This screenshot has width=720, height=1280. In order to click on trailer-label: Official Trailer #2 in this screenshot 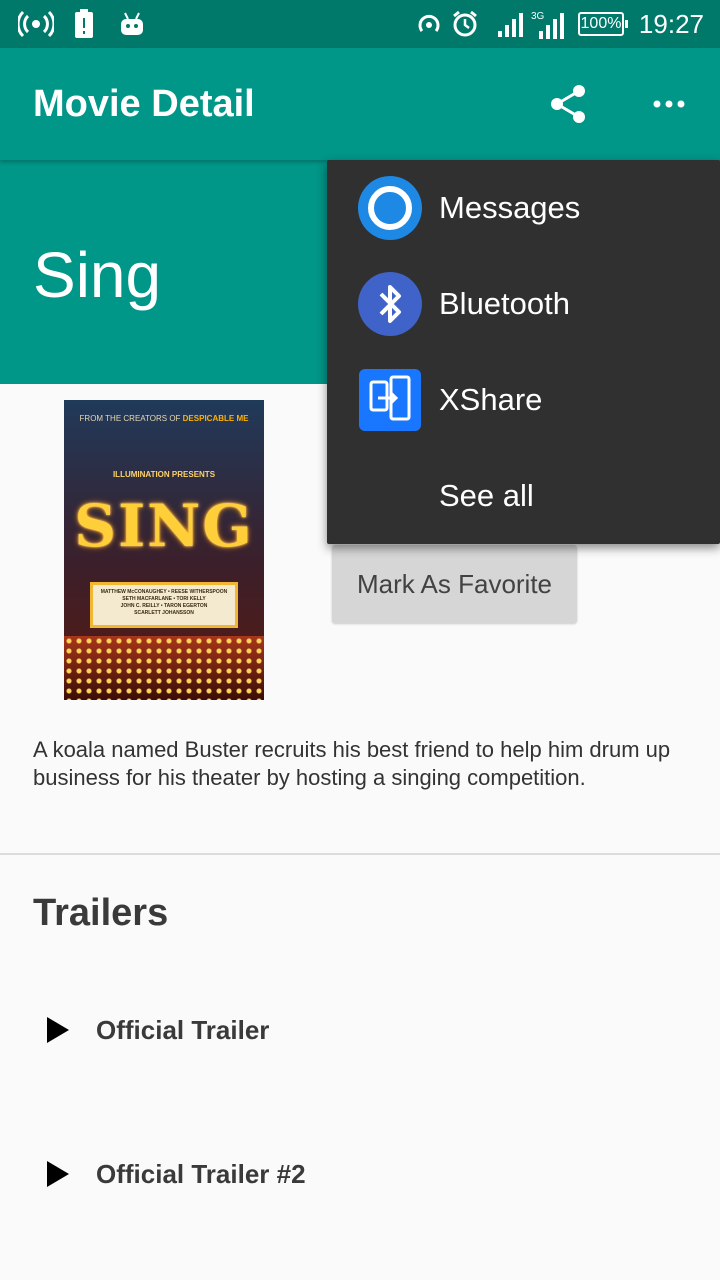, I will do `click(201, 1174)`.